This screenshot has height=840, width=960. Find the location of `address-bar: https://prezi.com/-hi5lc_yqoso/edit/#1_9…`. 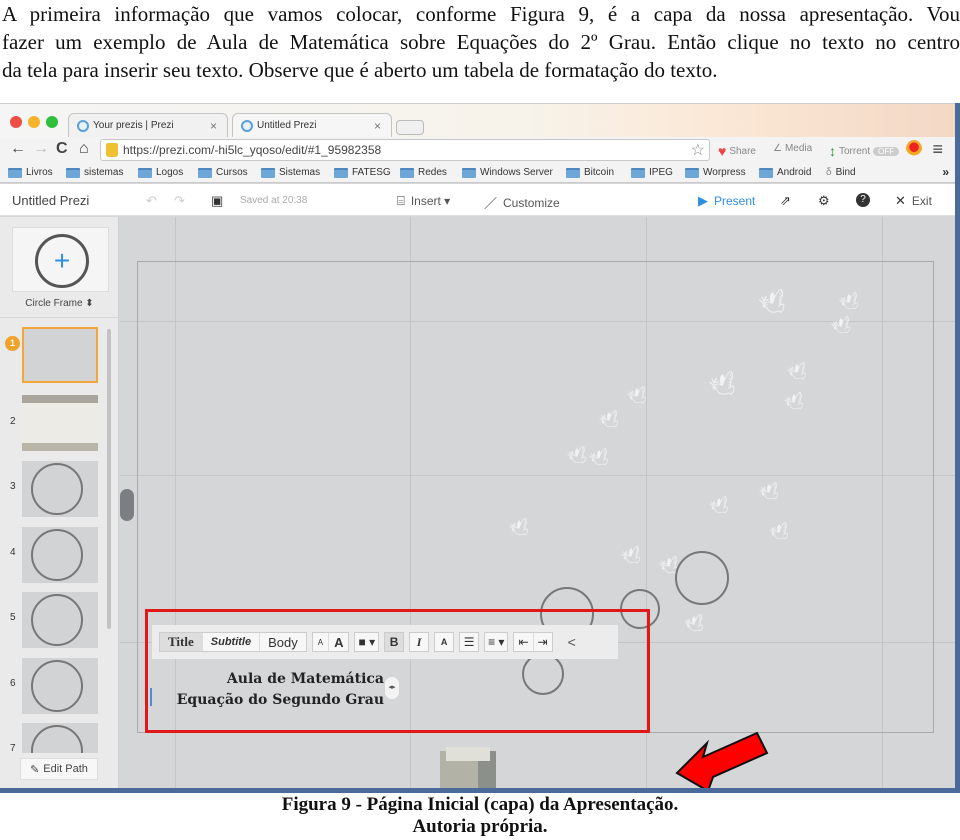

address-bar: https://prezi.com/-hi5lc_yqoso/edit/#1_9… is located at coordinates (405, 150).